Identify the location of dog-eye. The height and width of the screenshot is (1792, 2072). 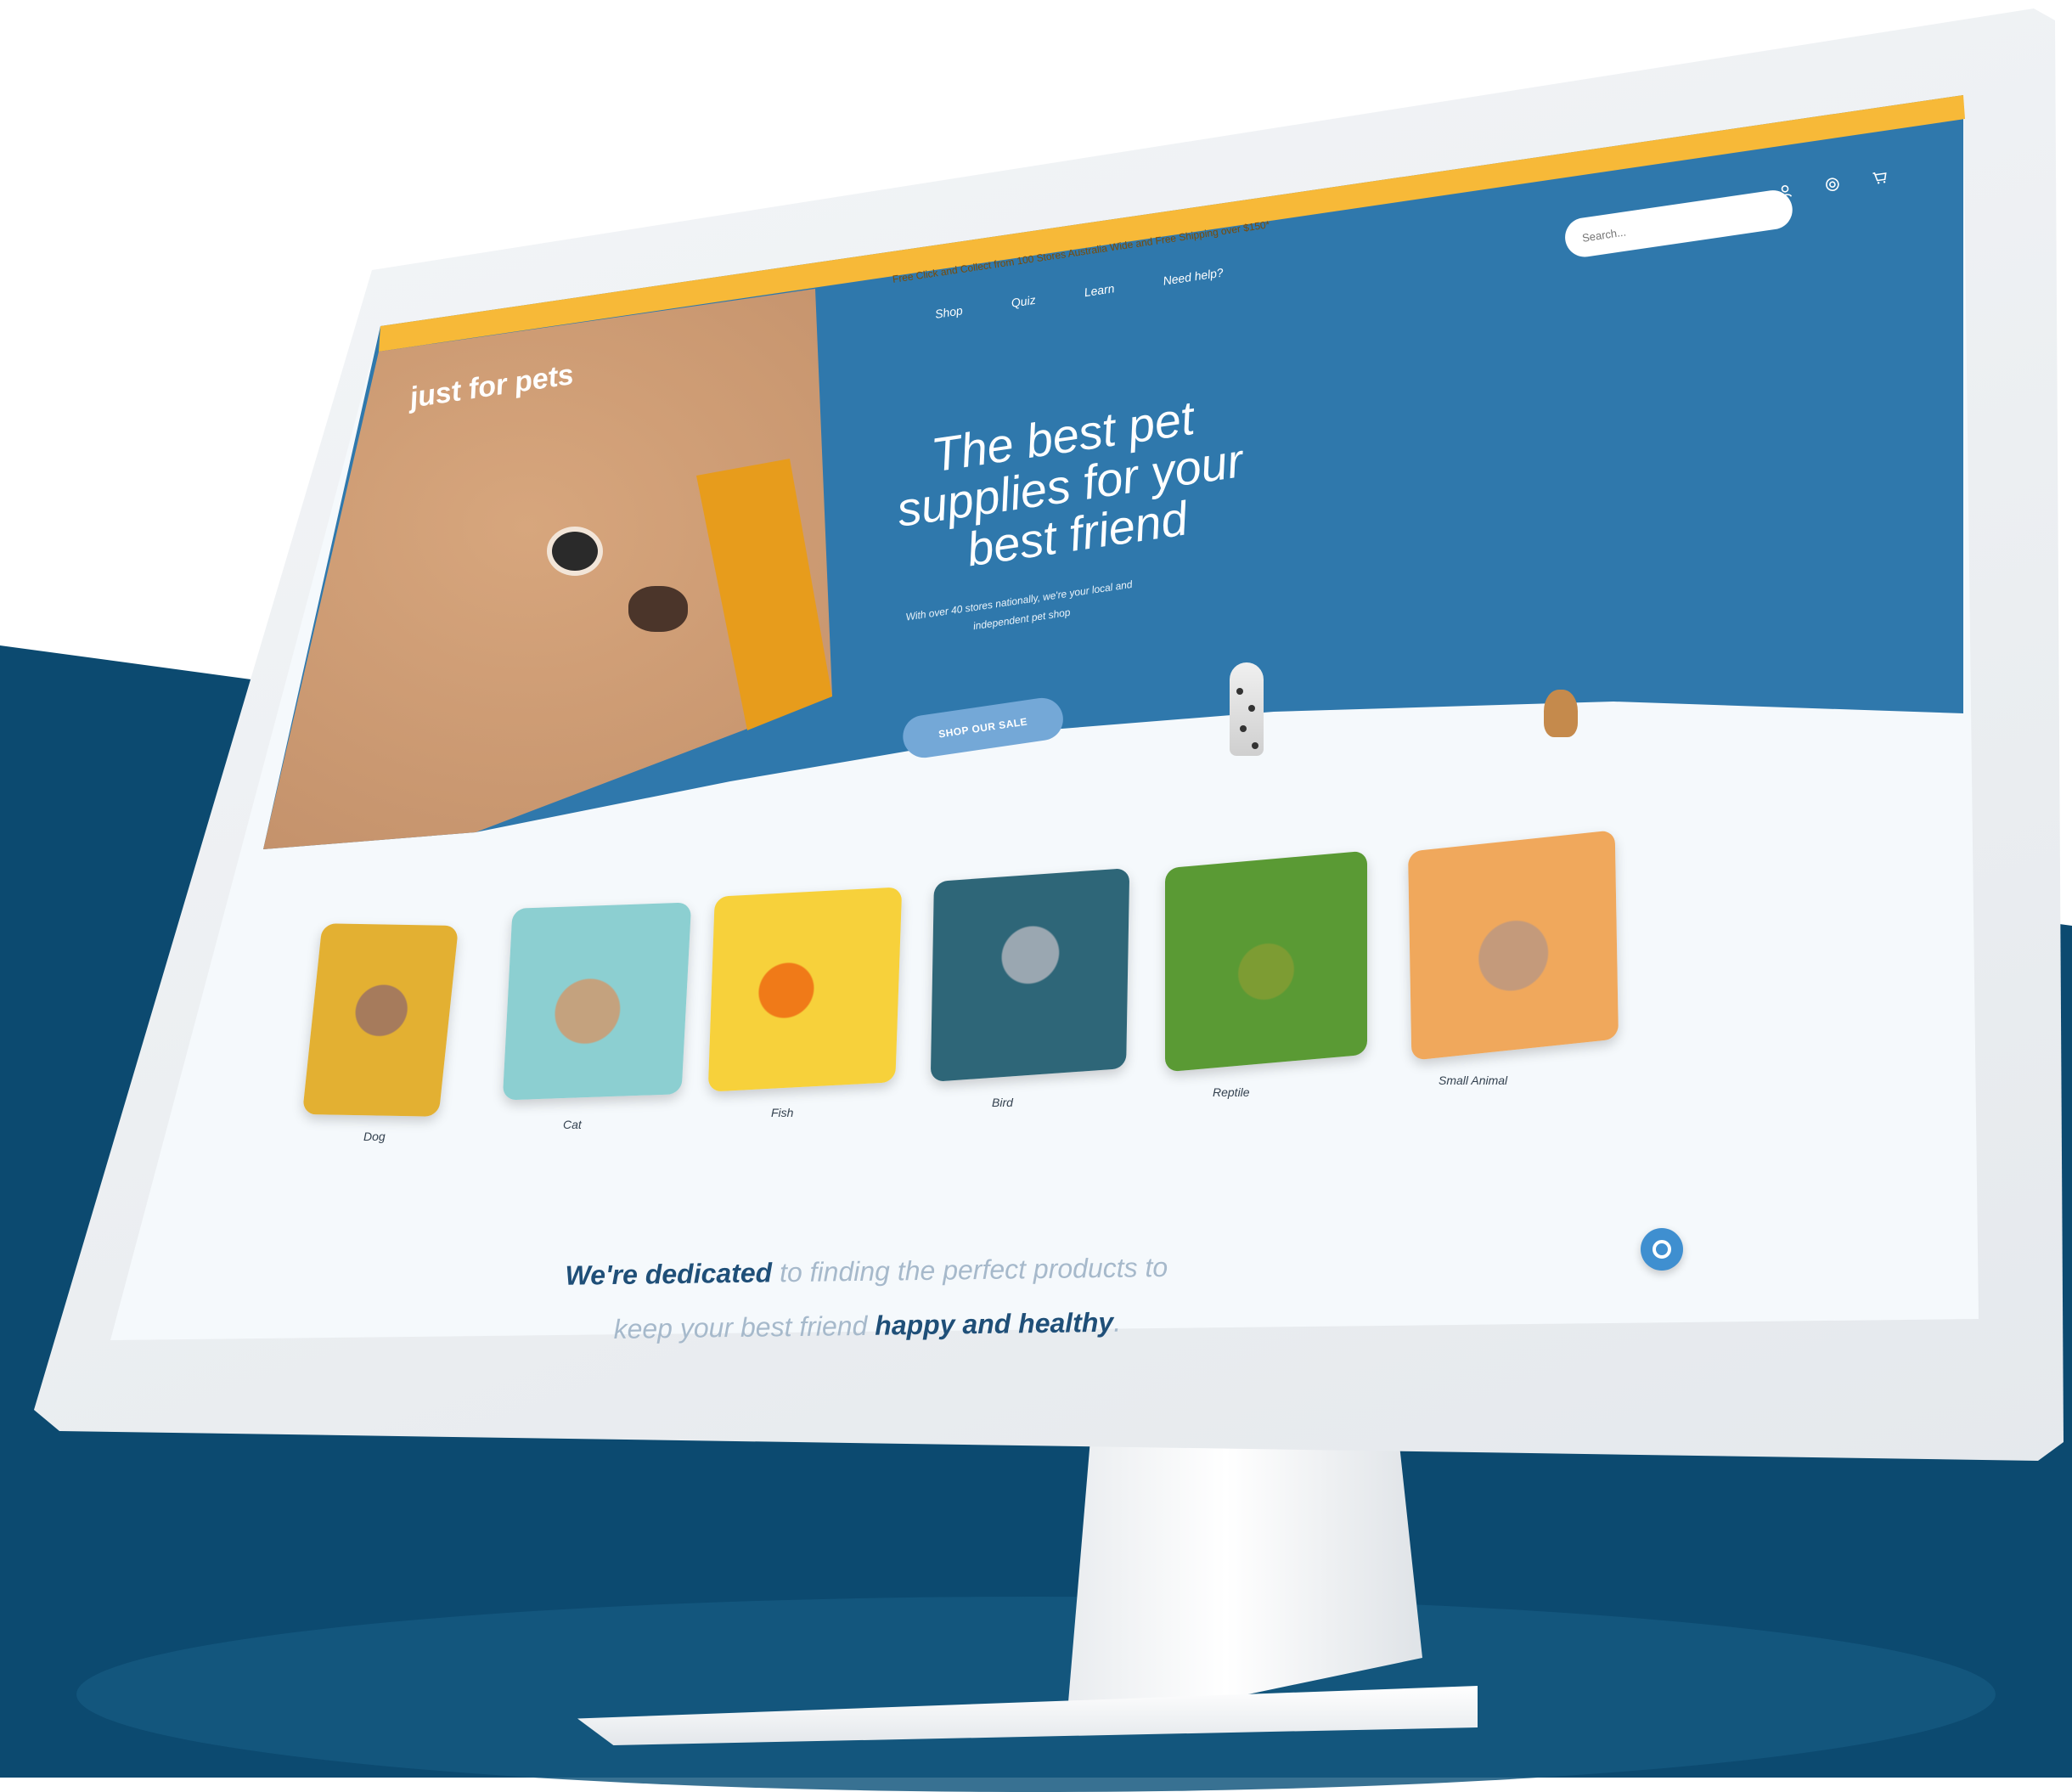
(575, 551).